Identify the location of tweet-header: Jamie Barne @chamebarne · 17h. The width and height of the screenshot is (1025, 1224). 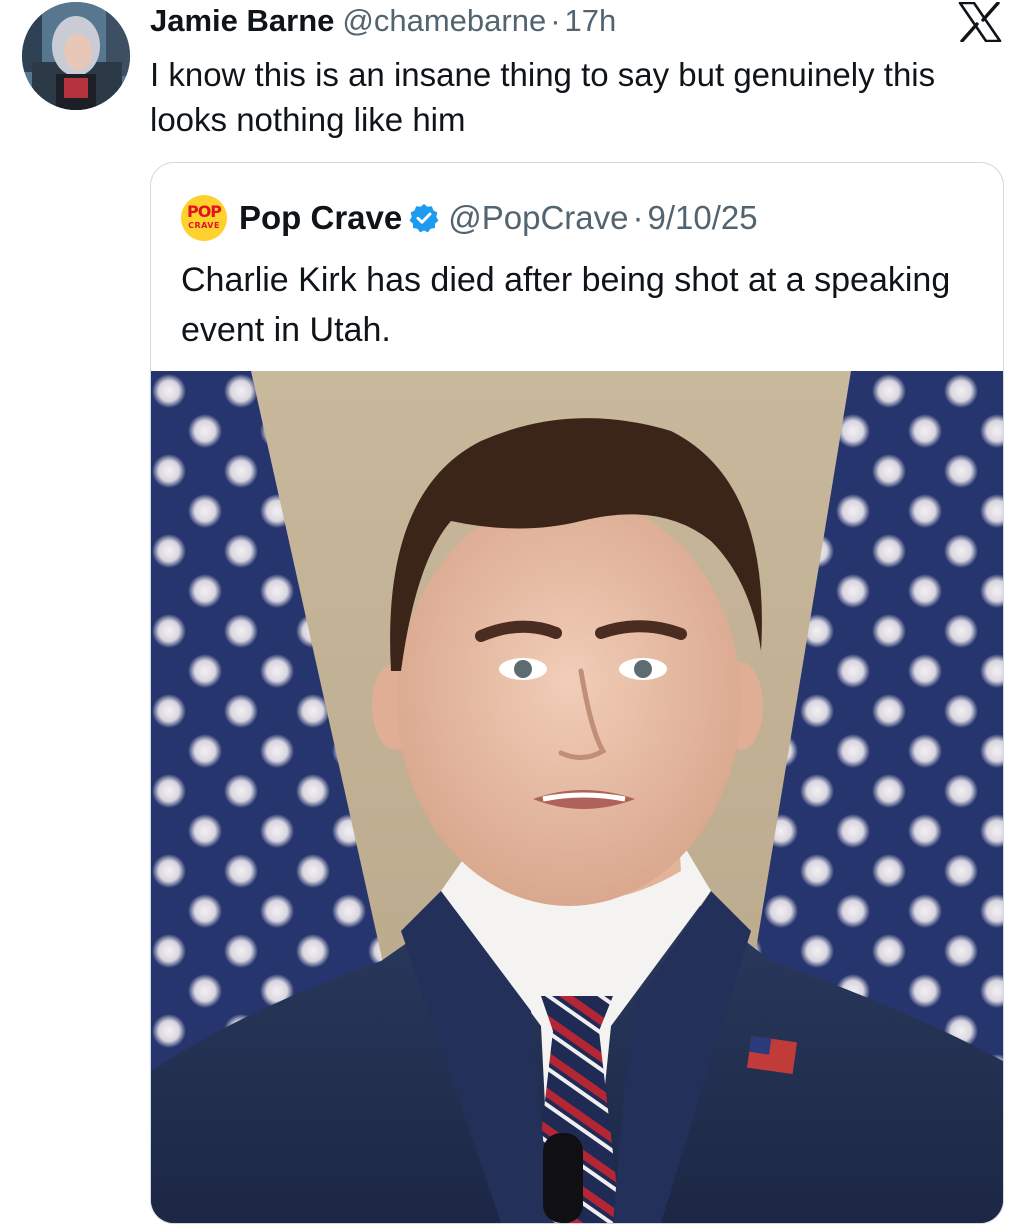
(383, 21).